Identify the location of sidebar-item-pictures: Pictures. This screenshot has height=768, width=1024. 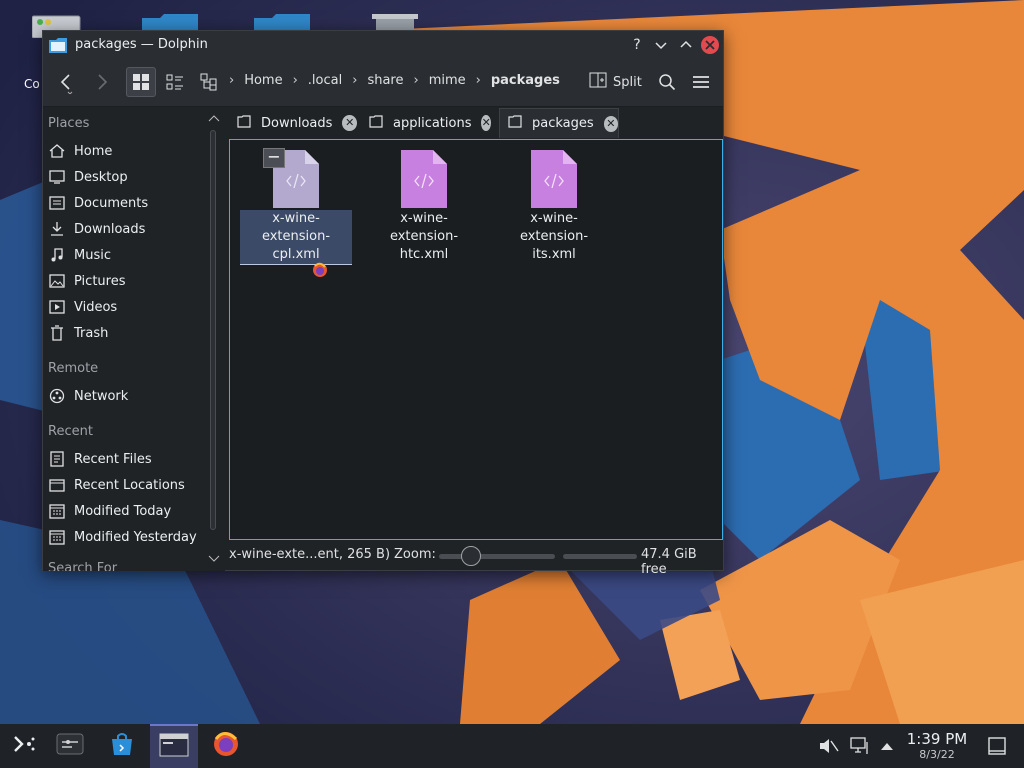
(133, 281).